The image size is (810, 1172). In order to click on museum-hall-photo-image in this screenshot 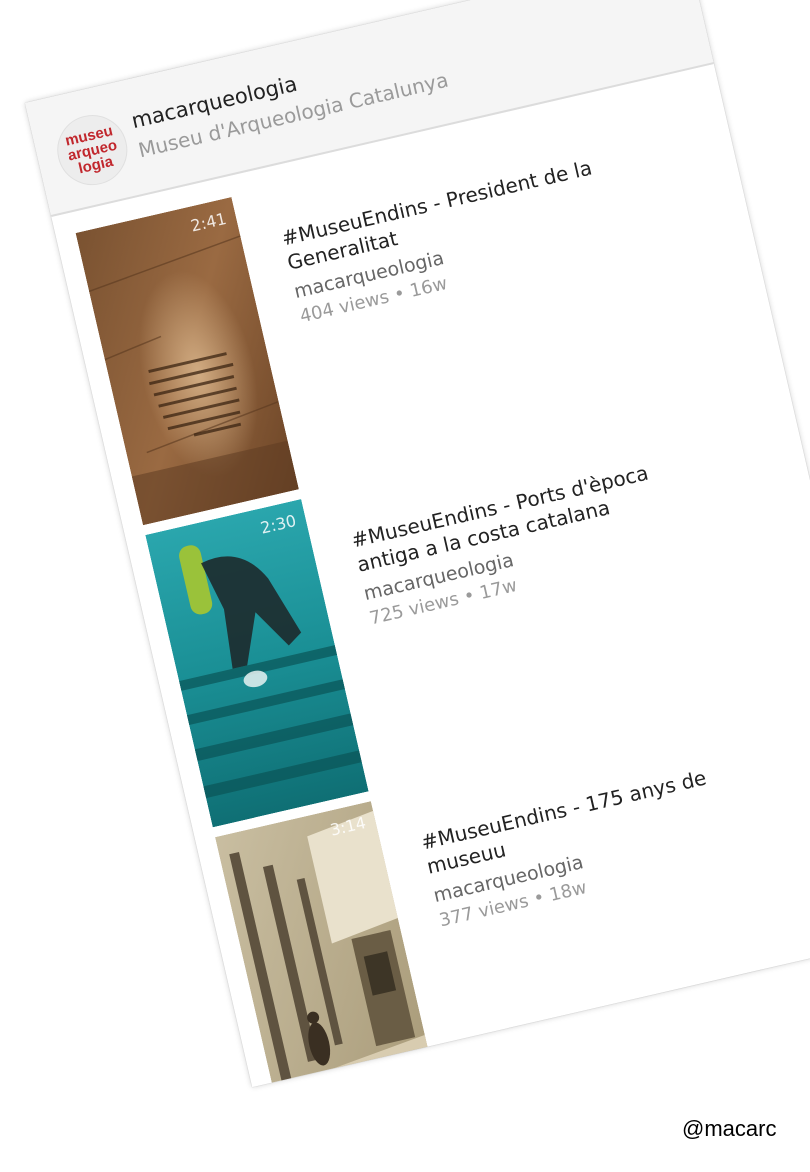, I will do `click(327, 944)`.